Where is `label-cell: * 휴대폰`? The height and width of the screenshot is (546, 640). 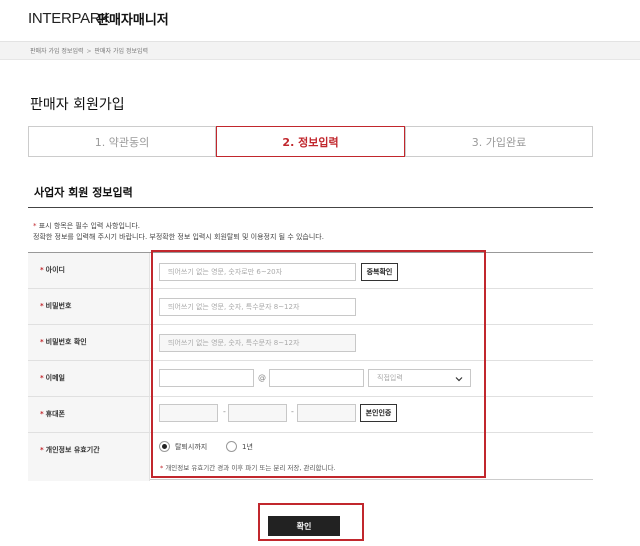
label-cell: * 휴대폰 is located at coordinates (89, 414).